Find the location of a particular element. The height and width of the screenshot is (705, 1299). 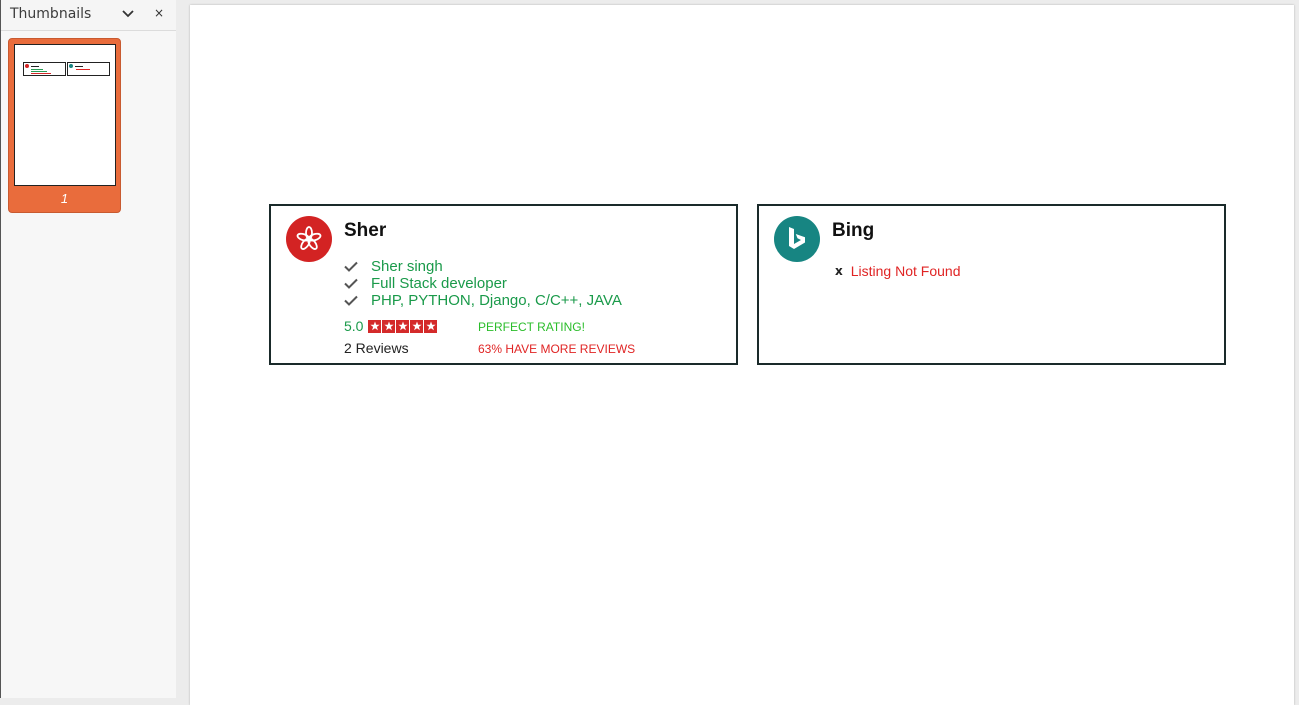

thumbnail-page-preview is located at coordinates (65, 115).